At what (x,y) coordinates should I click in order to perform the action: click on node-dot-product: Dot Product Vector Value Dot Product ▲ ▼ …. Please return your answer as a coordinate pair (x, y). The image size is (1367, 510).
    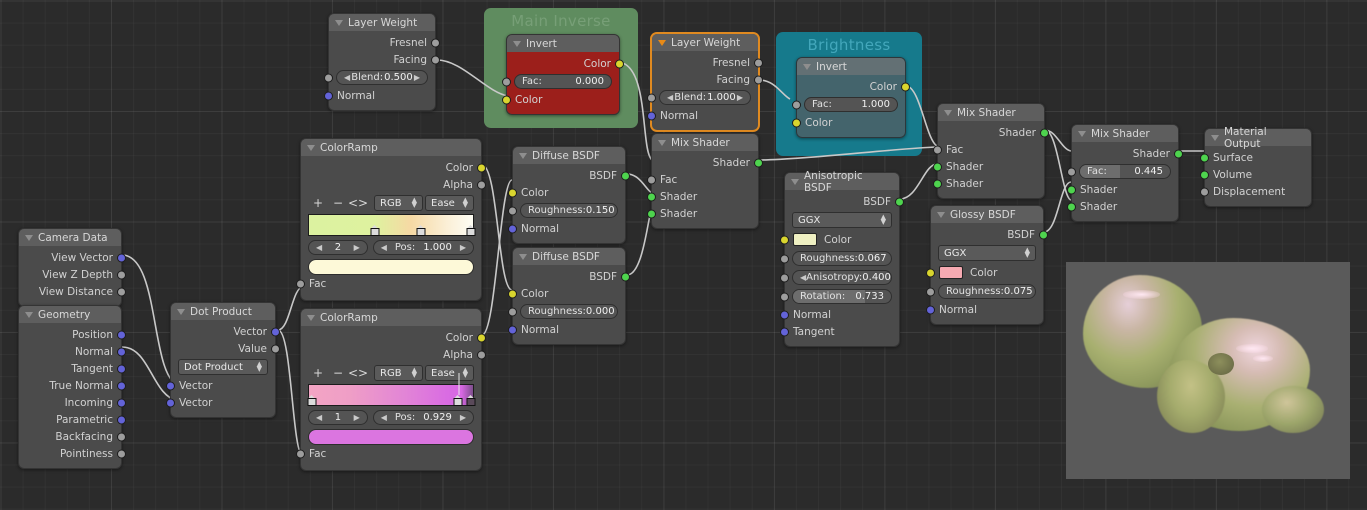
    Looking at the image, I should click on (223, 360).